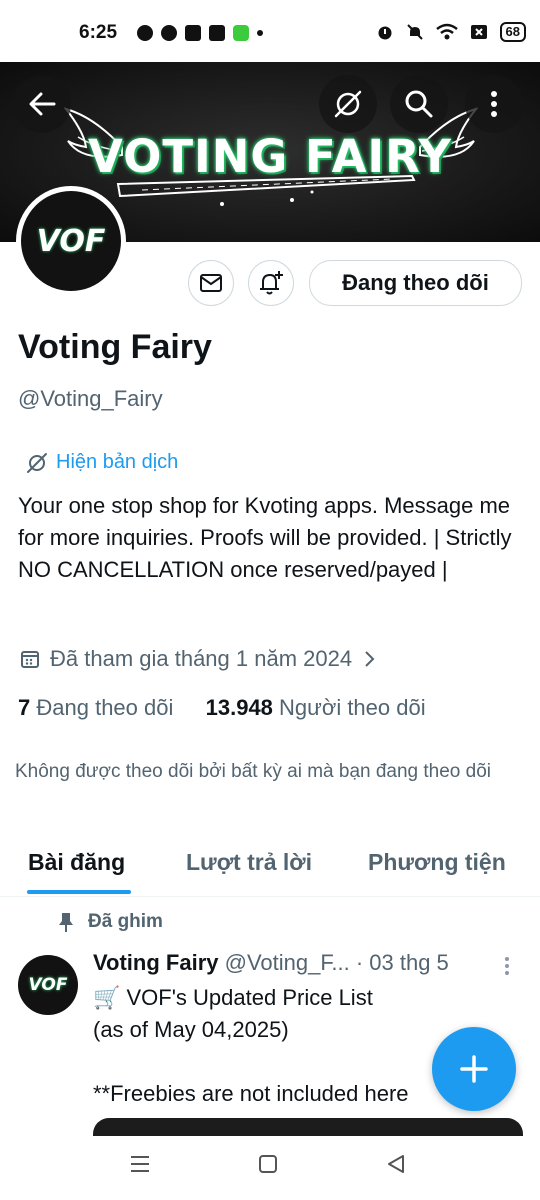 The image size is (540, 1200). What do you see at coordinates (37, 462) in the screenshot?
I see `grok-translate-icon` at bounding box center [37, 462].